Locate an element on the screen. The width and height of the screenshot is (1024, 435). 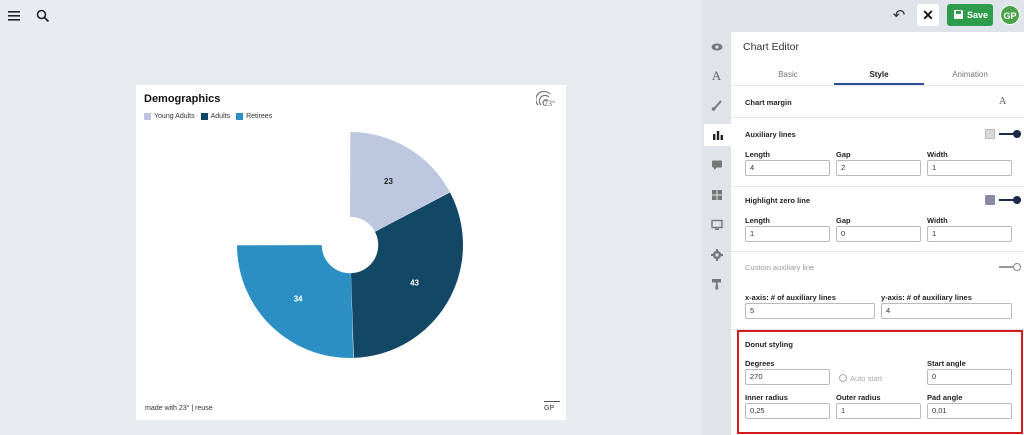
auto-start-label: Auto start is located at coordinates (866, 378).